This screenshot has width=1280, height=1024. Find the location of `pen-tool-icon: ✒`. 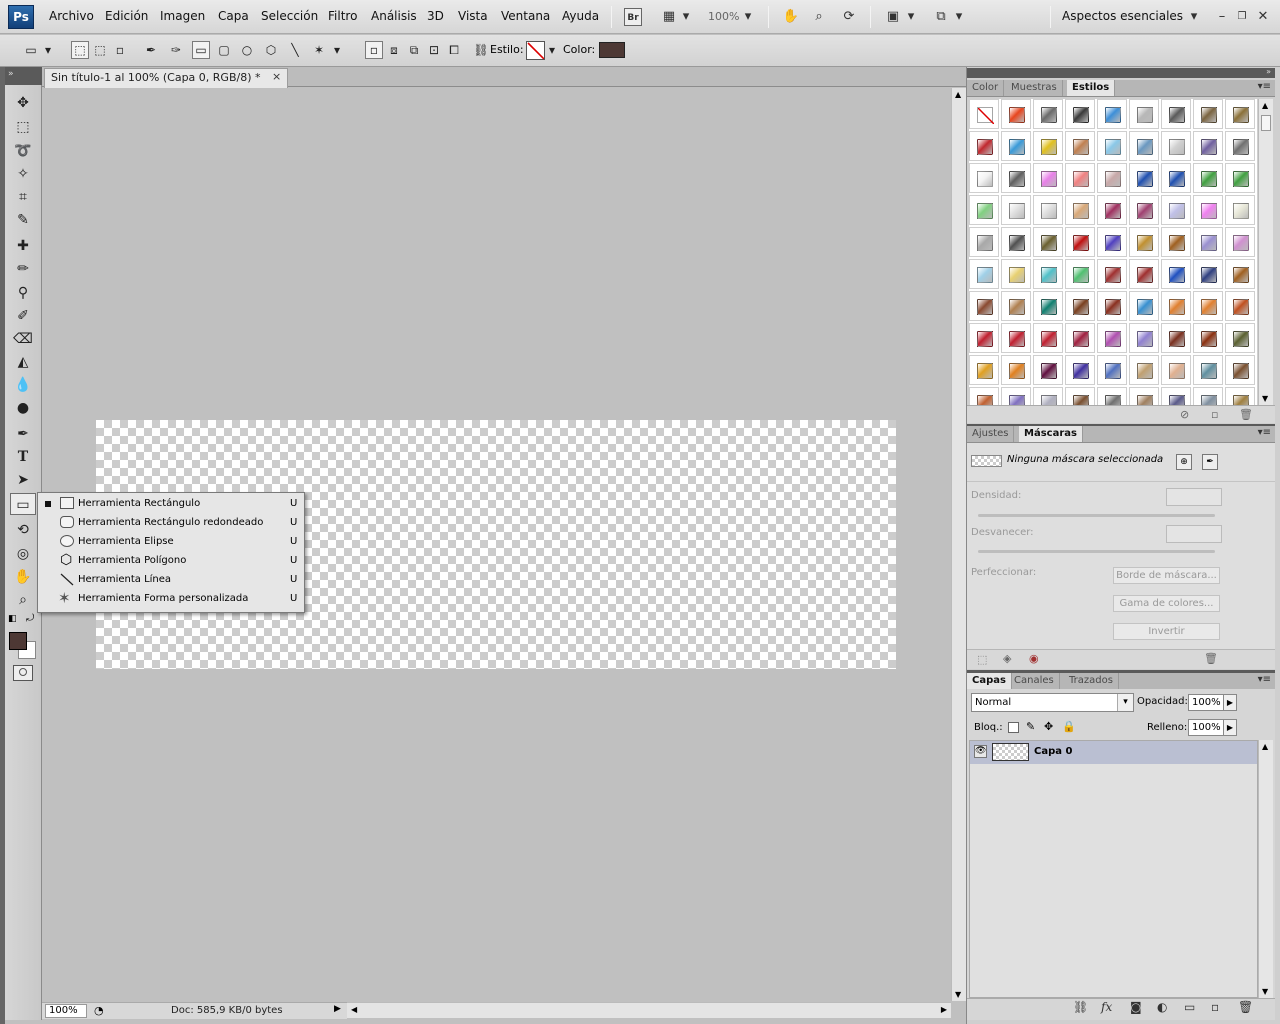

pen-tool-icon: ✒ is located at coordinates (23, 434).